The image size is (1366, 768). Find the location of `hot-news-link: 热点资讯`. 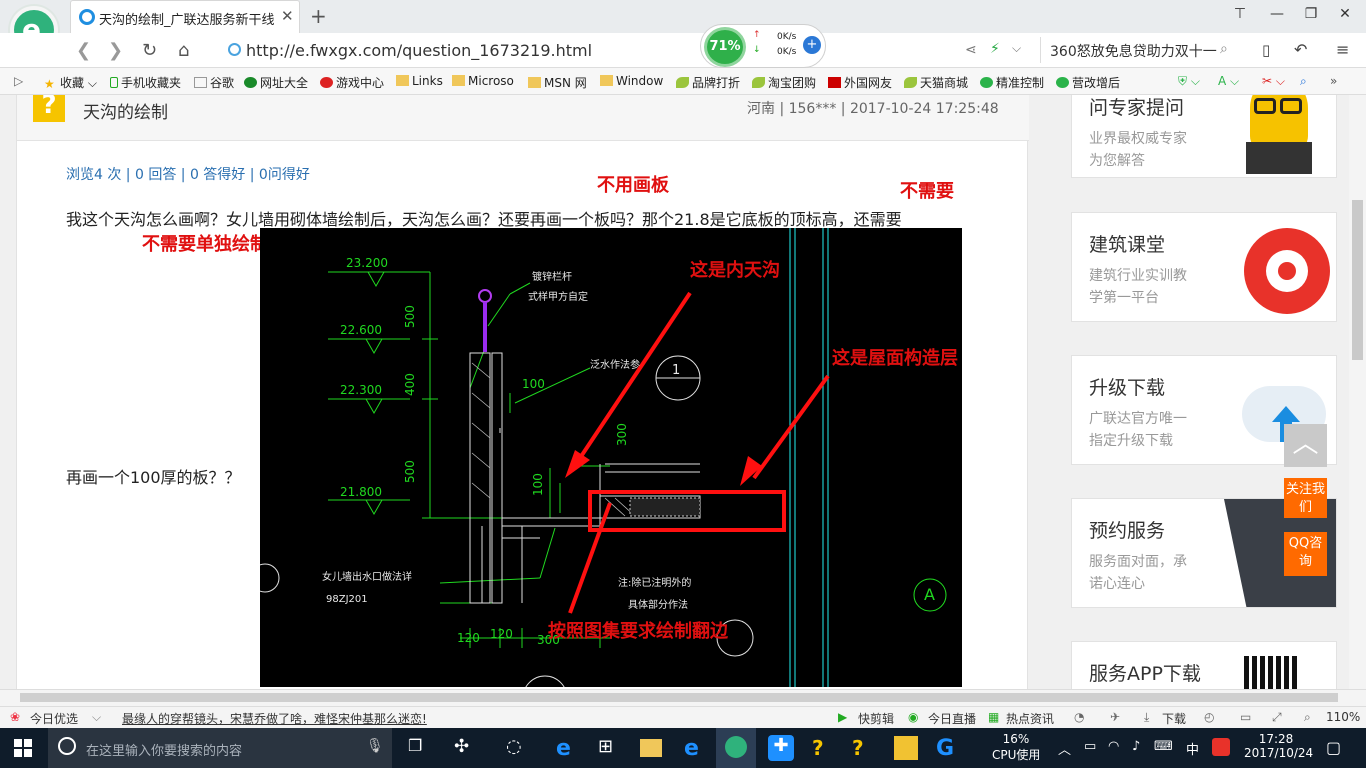

hot-news-link: 热点资讯 is located at coordinates (1030, 718).